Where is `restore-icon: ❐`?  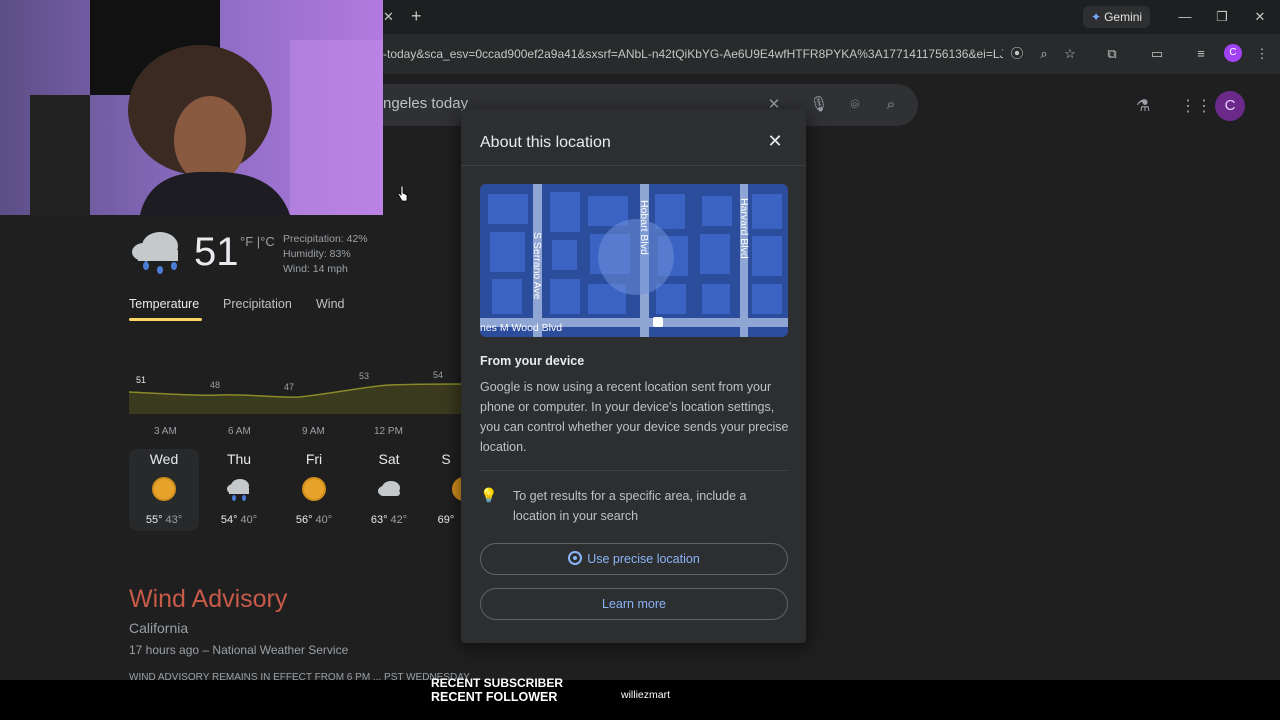 restore-icon: ❐ is located at coordinates (1222, 17).